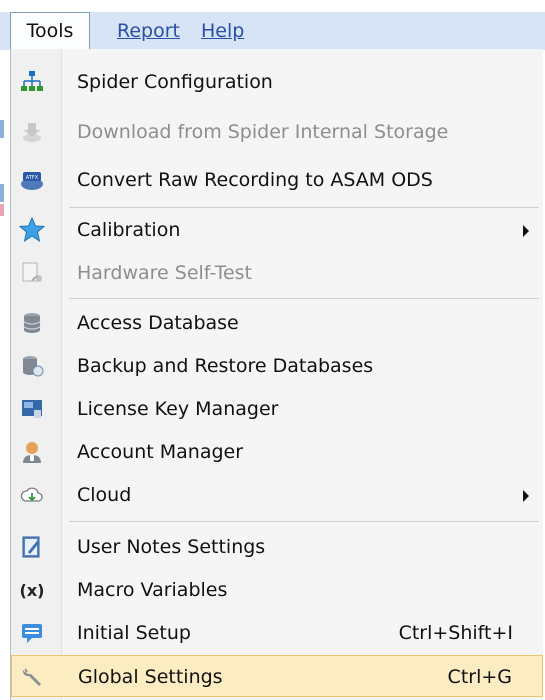 Image resolution: width=545 pixels, height=700 pixels. What do you see at coordinates (32, 547) in the screenshot?
I see `notes-icon` at bounding box center [32, 547].